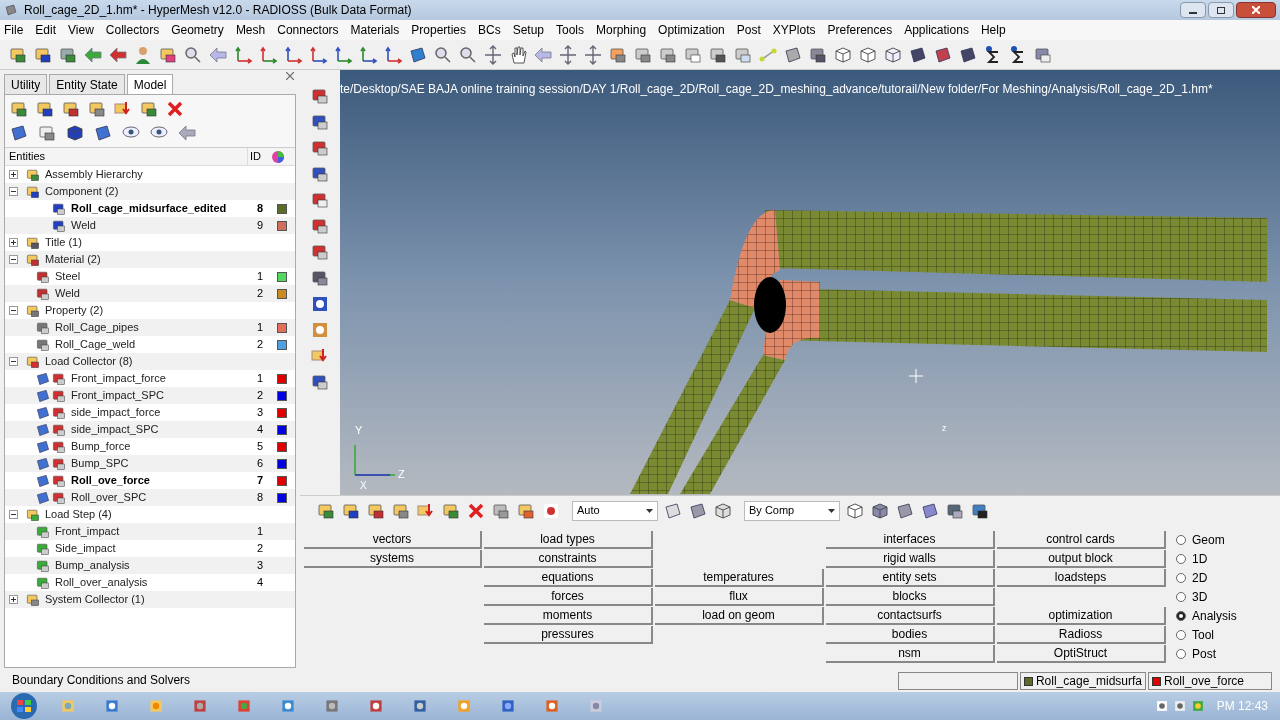  What do you see at coordinates (860, 30) in the screenshot?
I see `menu-item: Preferences` at bounding box center [860, 30].